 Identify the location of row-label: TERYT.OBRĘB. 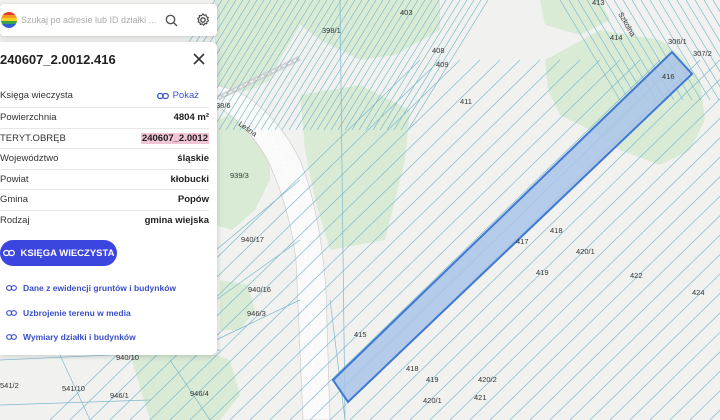
(33, 138).